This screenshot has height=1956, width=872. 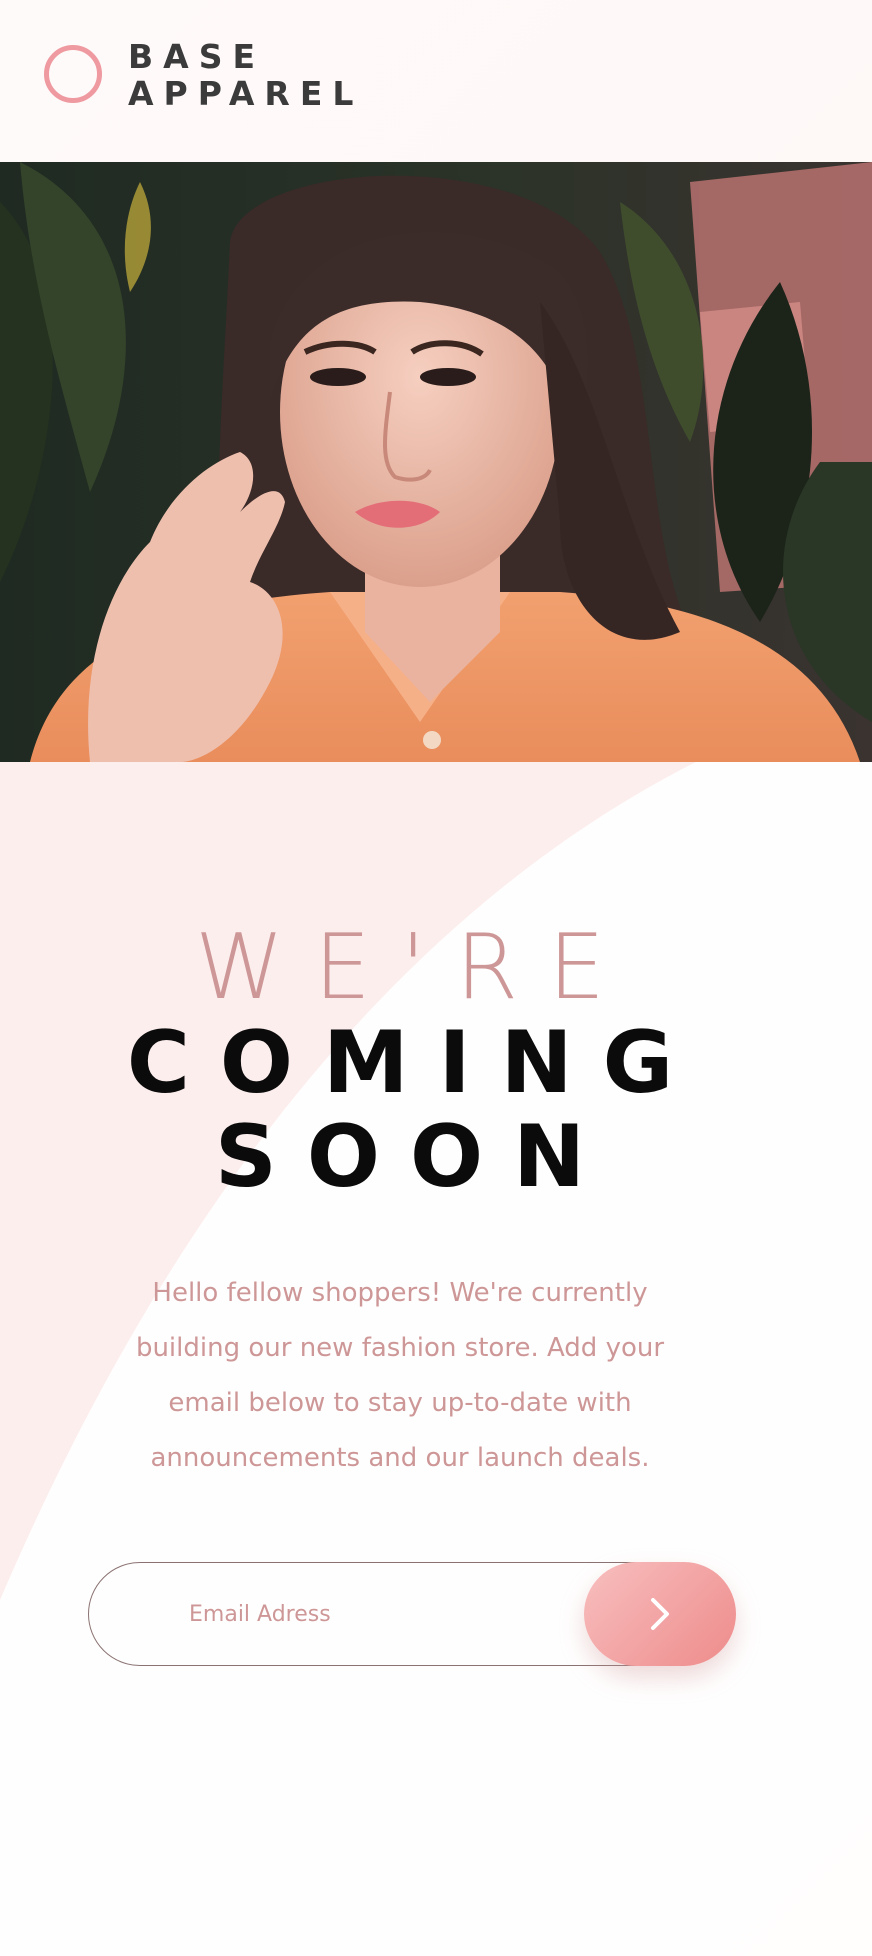 I want to click on headline-light: WE'RE, so click(x=415, y=967).